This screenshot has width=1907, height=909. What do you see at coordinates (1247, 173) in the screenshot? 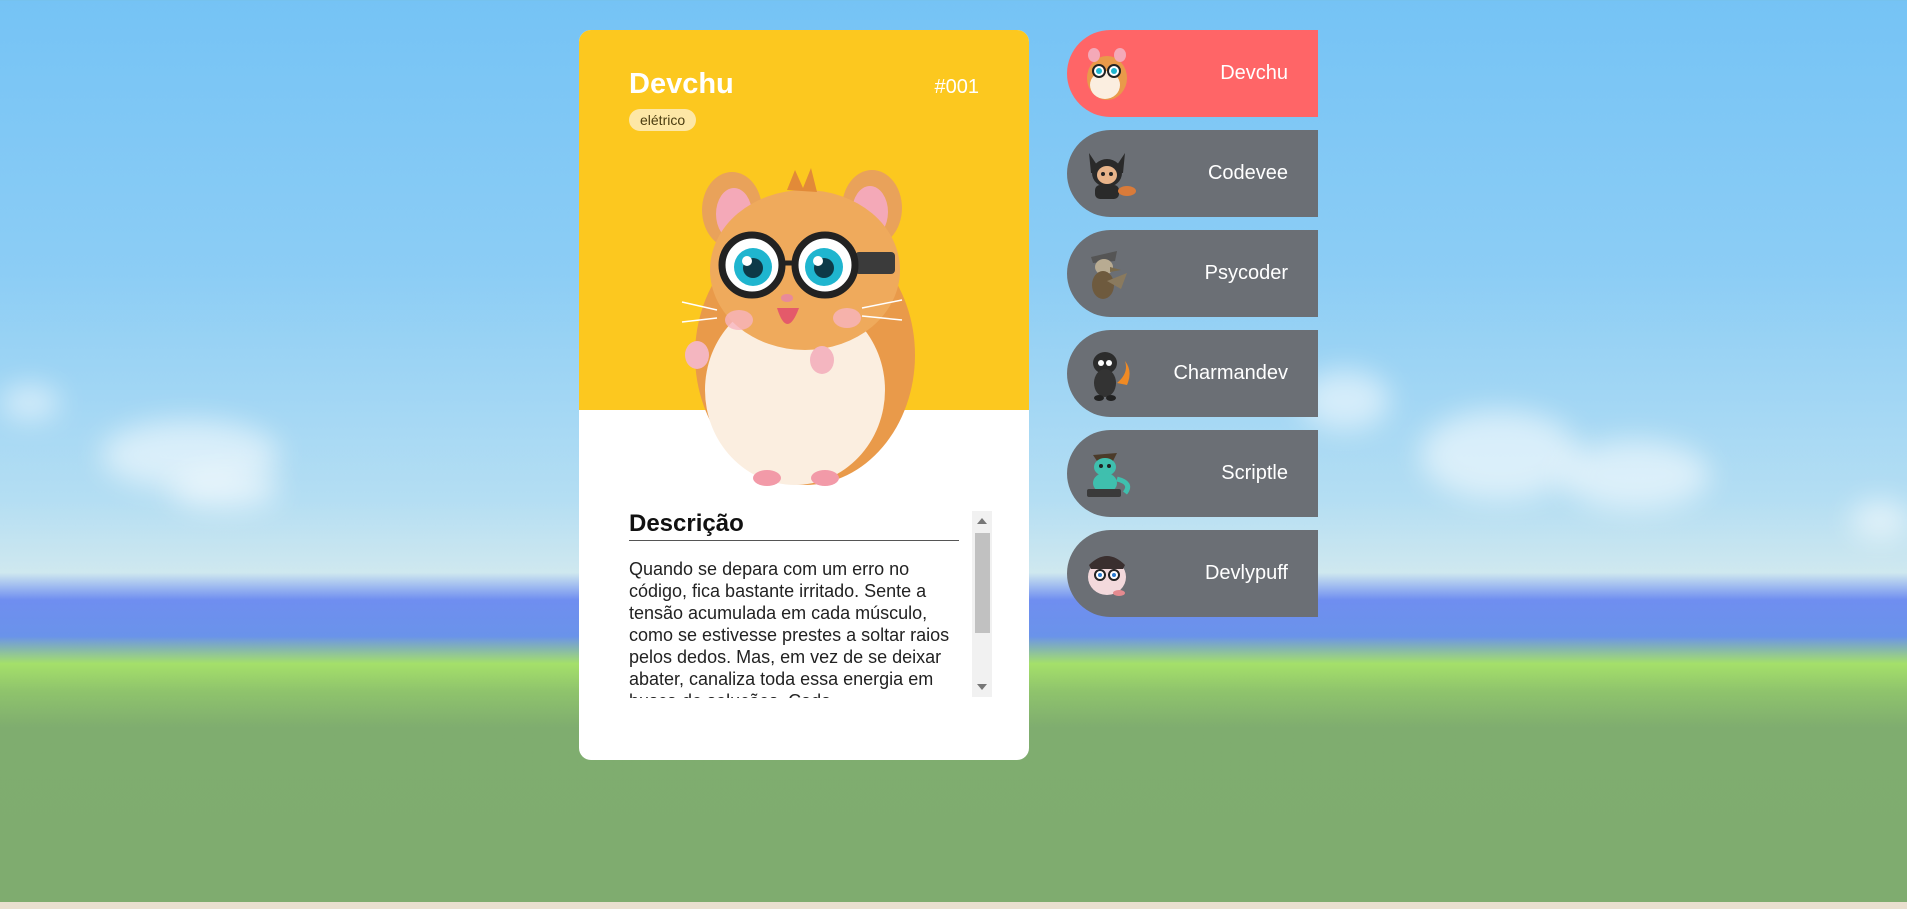
I see `list-item-label: Codevee` at bounding box center [1247, 173].